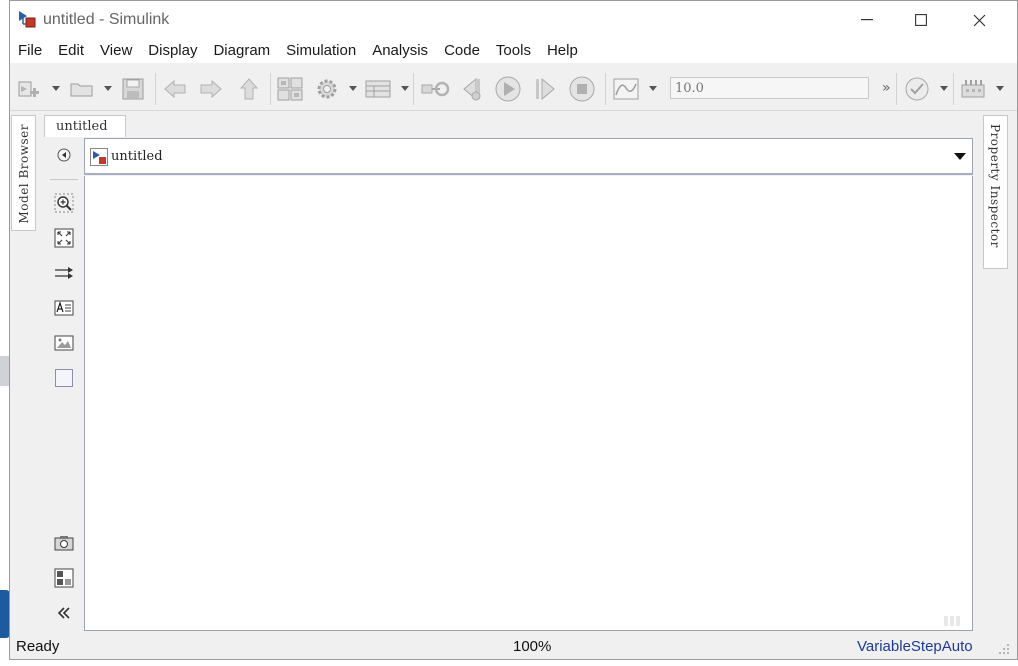 This screenshot has width=1018, height=666. Describe the element at coordinates (241, 51) in the screenshot. I see `menu-diagram: Diagram` at that location.